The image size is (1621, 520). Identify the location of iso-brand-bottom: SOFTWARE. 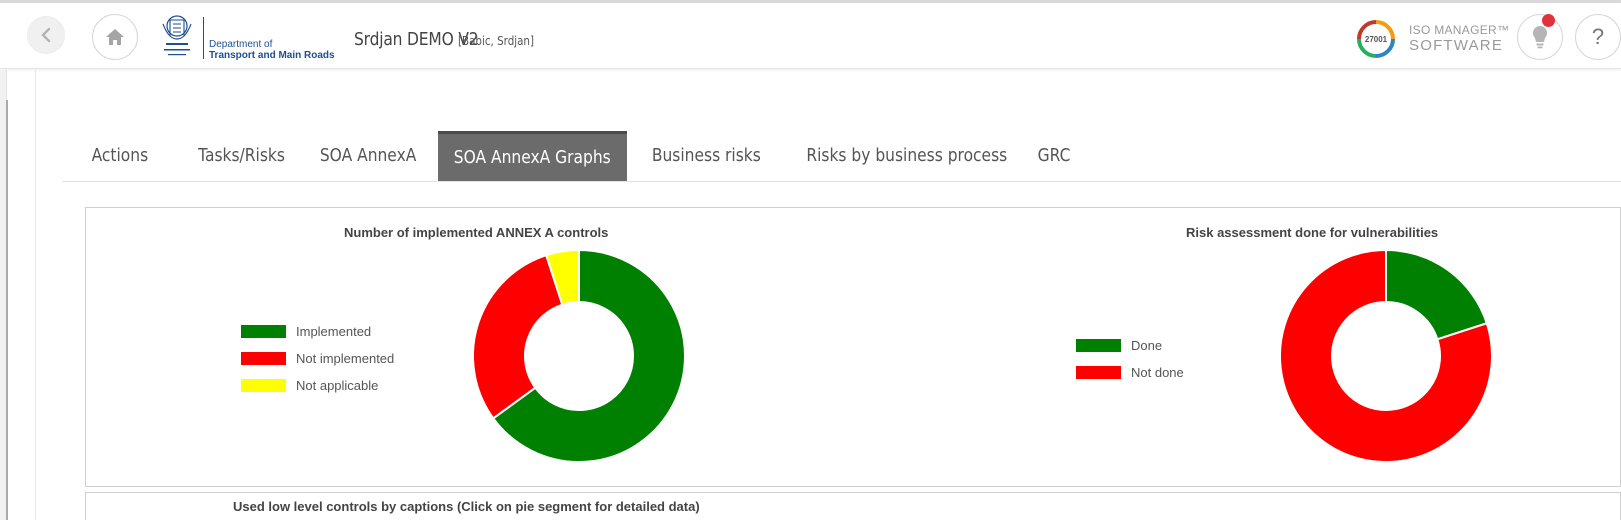
(1456, 45).